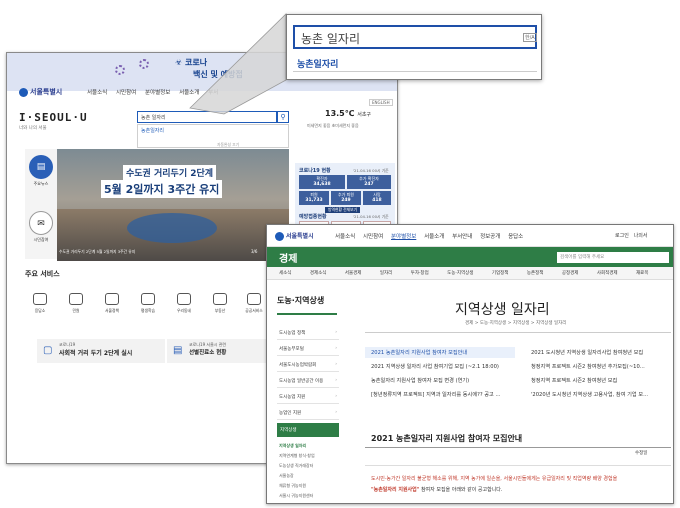  Describe the element at coordinates (642, 273) in the screenshot. I see `sub-nav-item: 재료목` at that location.